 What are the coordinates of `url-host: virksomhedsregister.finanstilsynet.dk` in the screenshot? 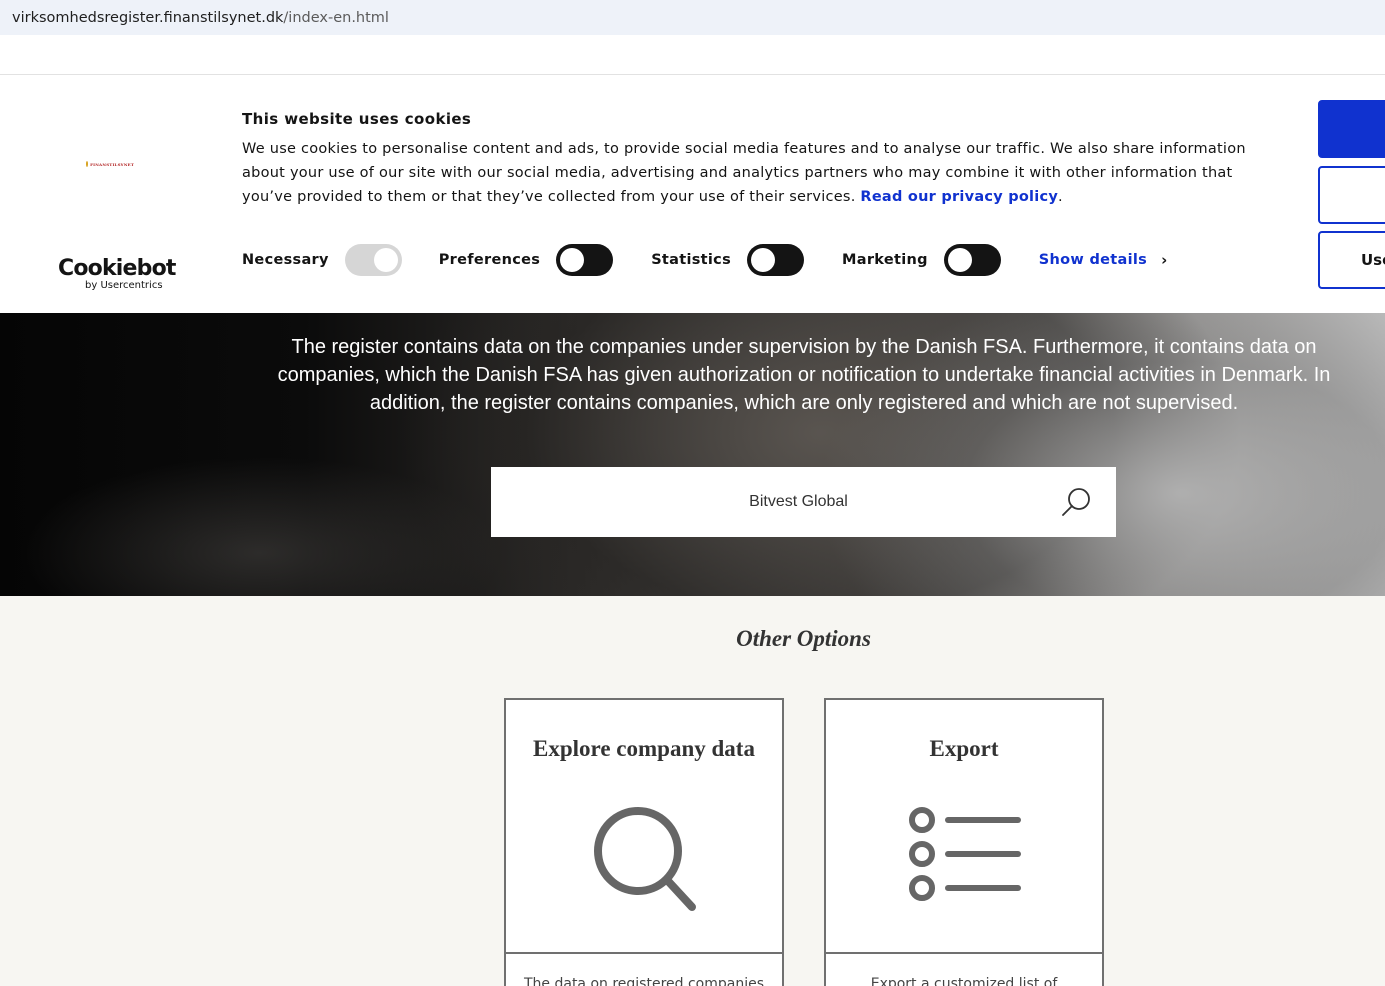 It's located at (148, 17).